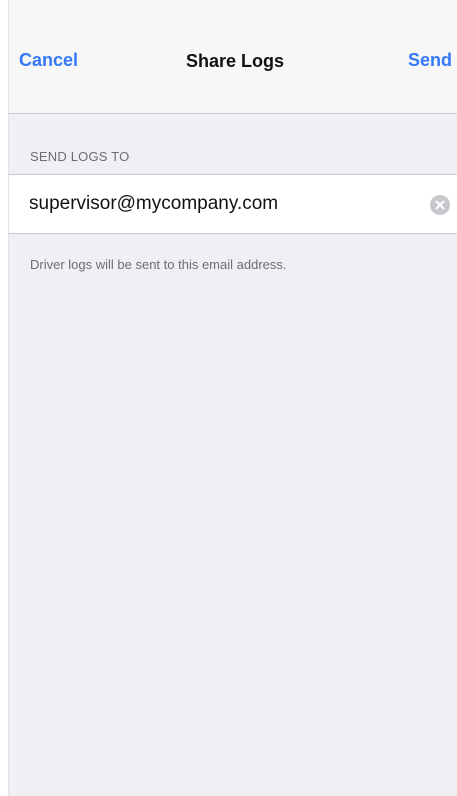 The image size is (457, 796). What do you see at coordinates (80, 156) in the screenshot?
I see `section-header: SEND LOGS TO` at bounding box center [80, 156].